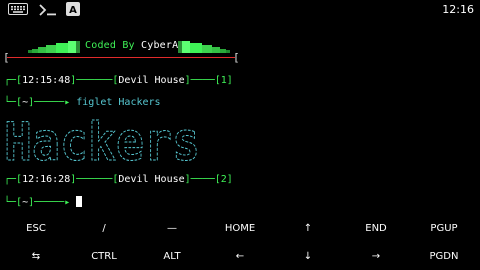 Image resolution: width=480 pixels, height=270 pixels. Describe the element at coordinates (458, 9) in the screenshot. I see `clock: 12:16` at that location.